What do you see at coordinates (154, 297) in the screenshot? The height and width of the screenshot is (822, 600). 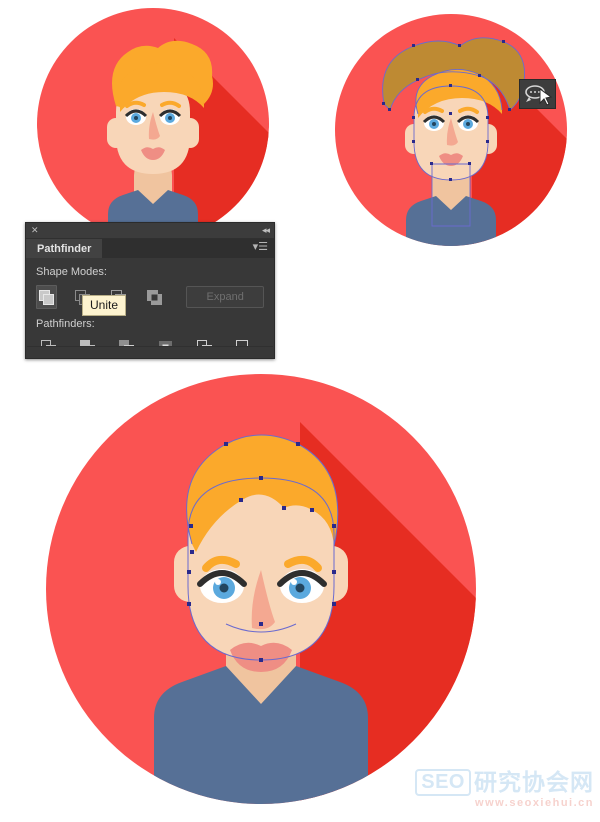 I see `exclude-button` at bounding box center [154, 297].